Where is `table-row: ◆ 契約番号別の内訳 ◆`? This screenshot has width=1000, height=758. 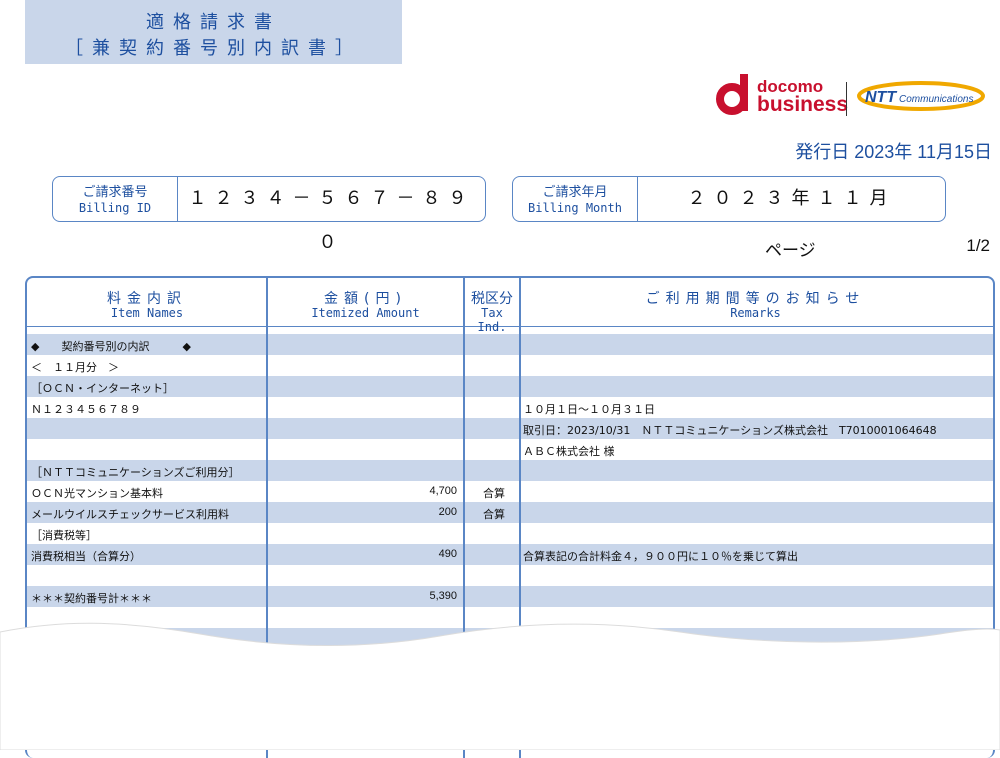
table-row: ◆ 契約番号別の内訳 ◆ is located at coordinates (510, 344).